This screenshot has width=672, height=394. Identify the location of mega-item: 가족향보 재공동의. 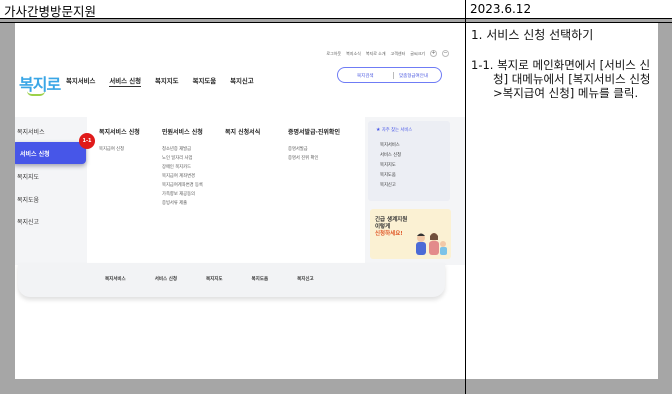
(182, 194).